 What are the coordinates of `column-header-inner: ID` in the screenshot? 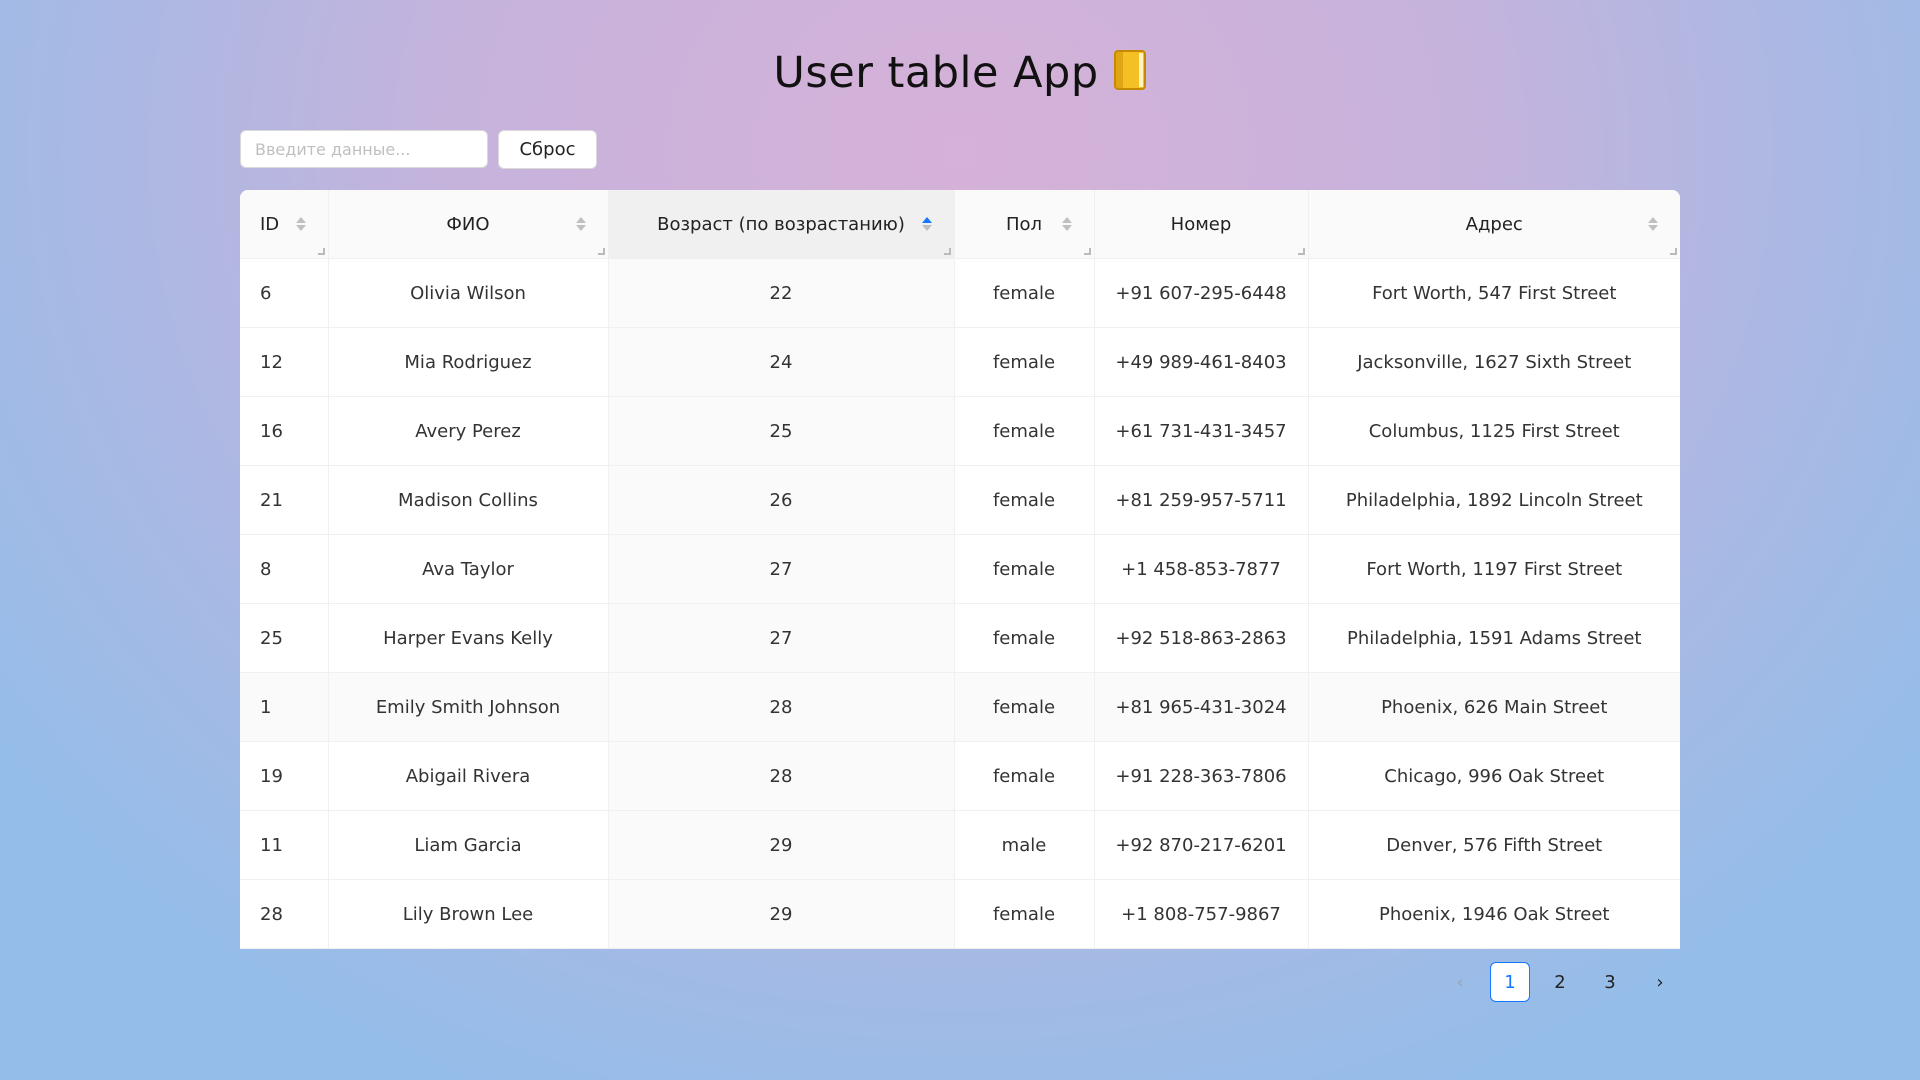 It's located at (284, 224).